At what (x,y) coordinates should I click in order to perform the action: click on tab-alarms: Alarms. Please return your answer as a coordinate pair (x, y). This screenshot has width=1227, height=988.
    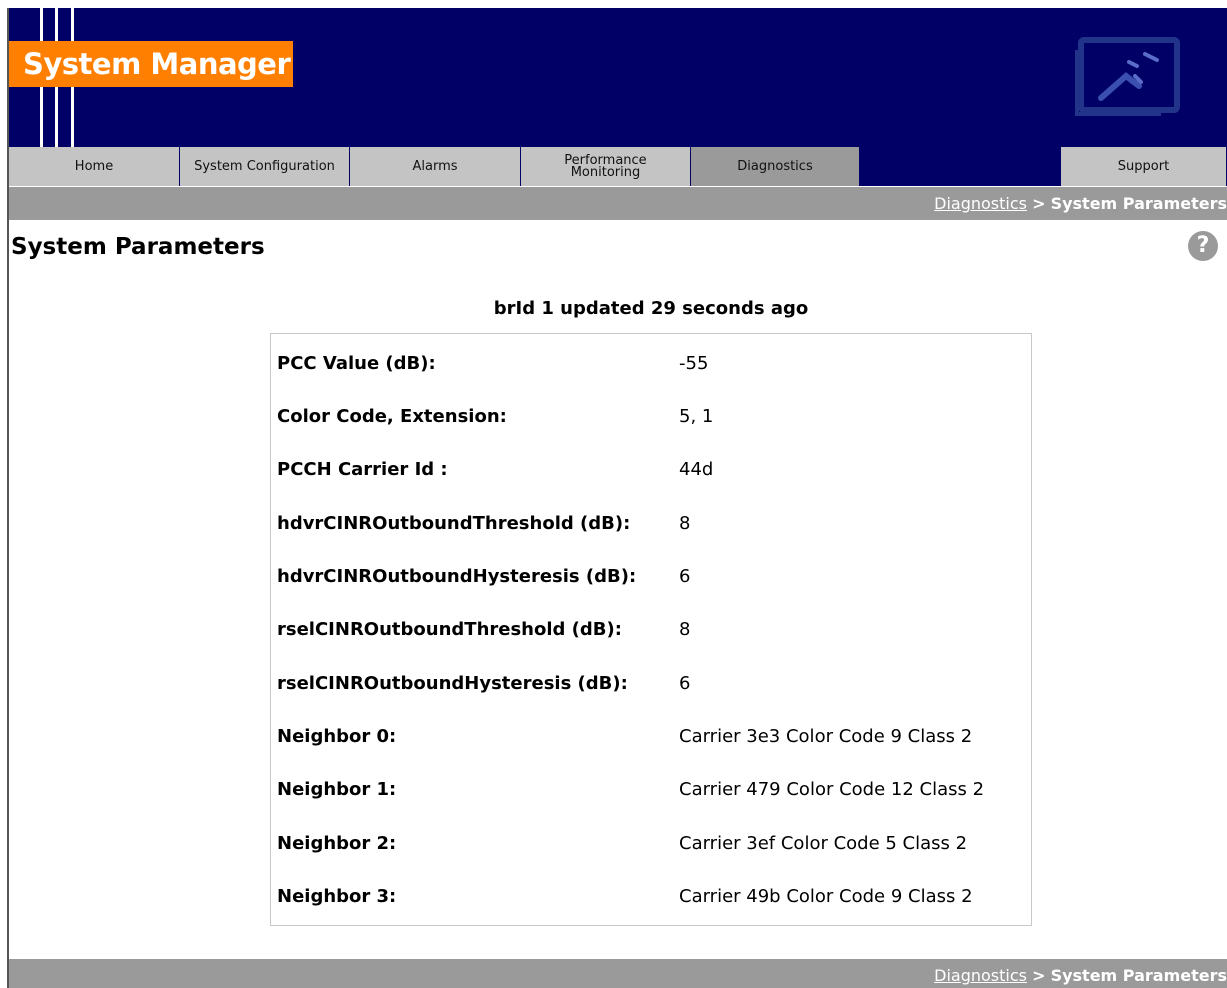
    Looking at the image, I should click on (435, 166).